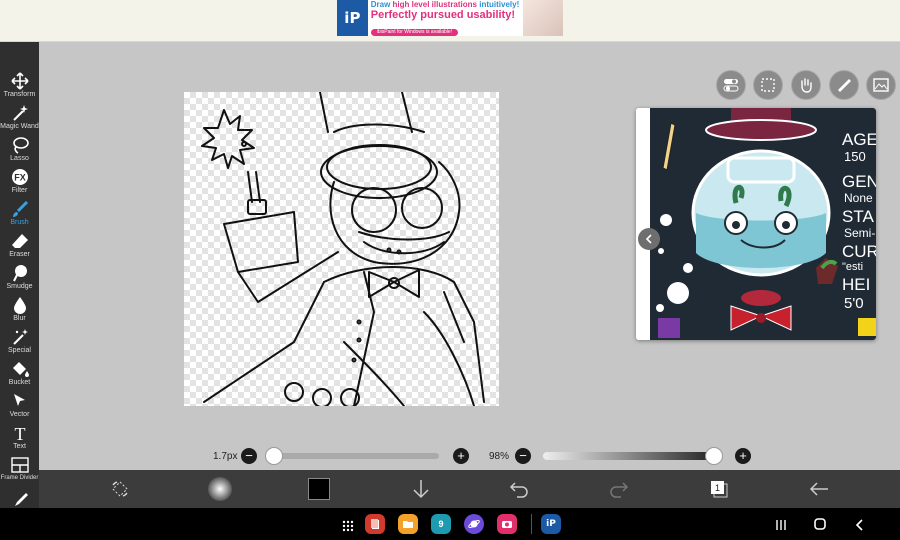 The height and width of the screenshot is (540, 900). I want to click on layer-count: 1, so click(717, 488).